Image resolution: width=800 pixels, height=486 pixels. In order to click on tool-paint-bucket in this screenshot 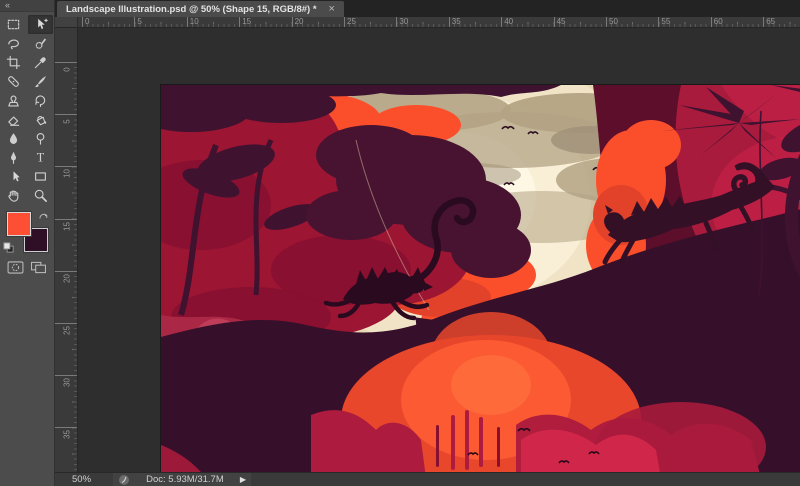, I will do `click(40, 119)`.